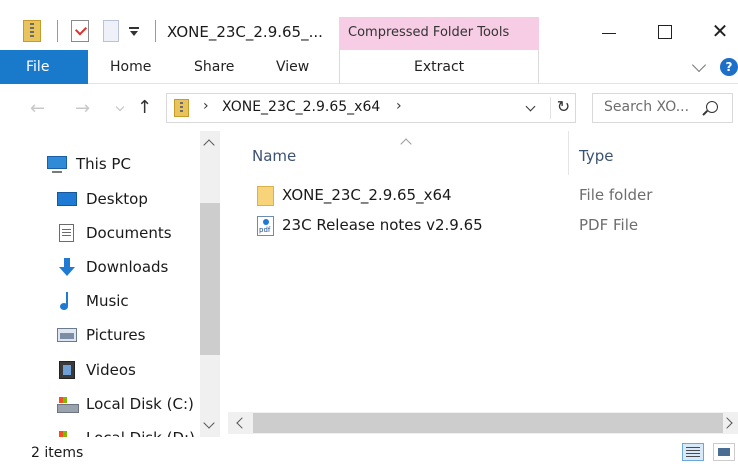 The image size is (738, 466). Describe the element at coordinates (111, 370) in the screenshot. I see `nav-item-label: Videos` at that location.